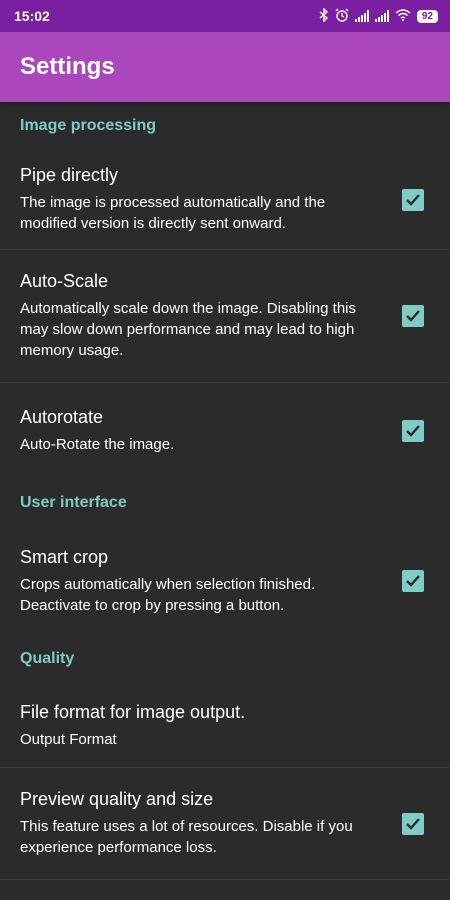 The height and width of the screenshot is (900, 450). What do you see at coordinates (427, 16) in the screenshot?
I see `battery-icon: 92` at bounding box center [427, 16].